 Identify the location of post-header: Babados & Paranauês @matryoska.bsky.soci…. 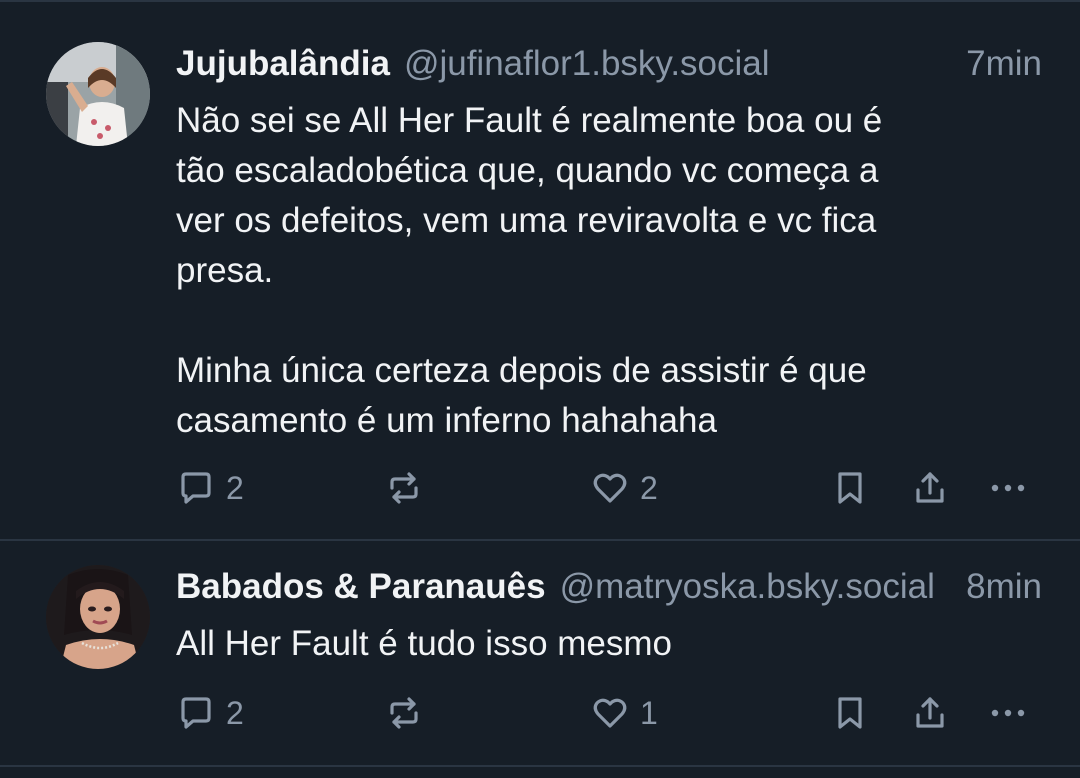
(609, 587).